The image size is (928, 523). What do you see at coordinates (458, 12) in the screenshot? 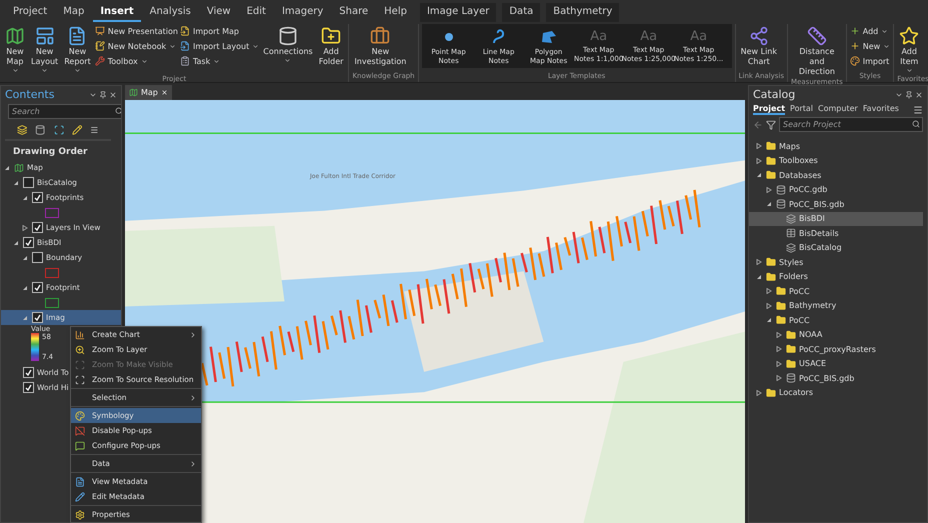
I see `ribbon-tab: Image Layer` at bounding box center [458, 12].